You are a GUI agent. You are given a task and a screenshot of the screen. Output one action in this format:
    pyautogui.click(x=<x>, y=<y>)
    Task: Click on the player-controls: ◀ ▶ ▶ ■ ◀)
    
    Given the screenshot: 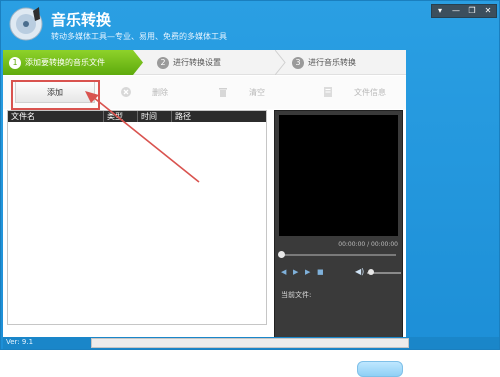 What is the action you would take?
    pyautogui.click(x=341, y=273)
    